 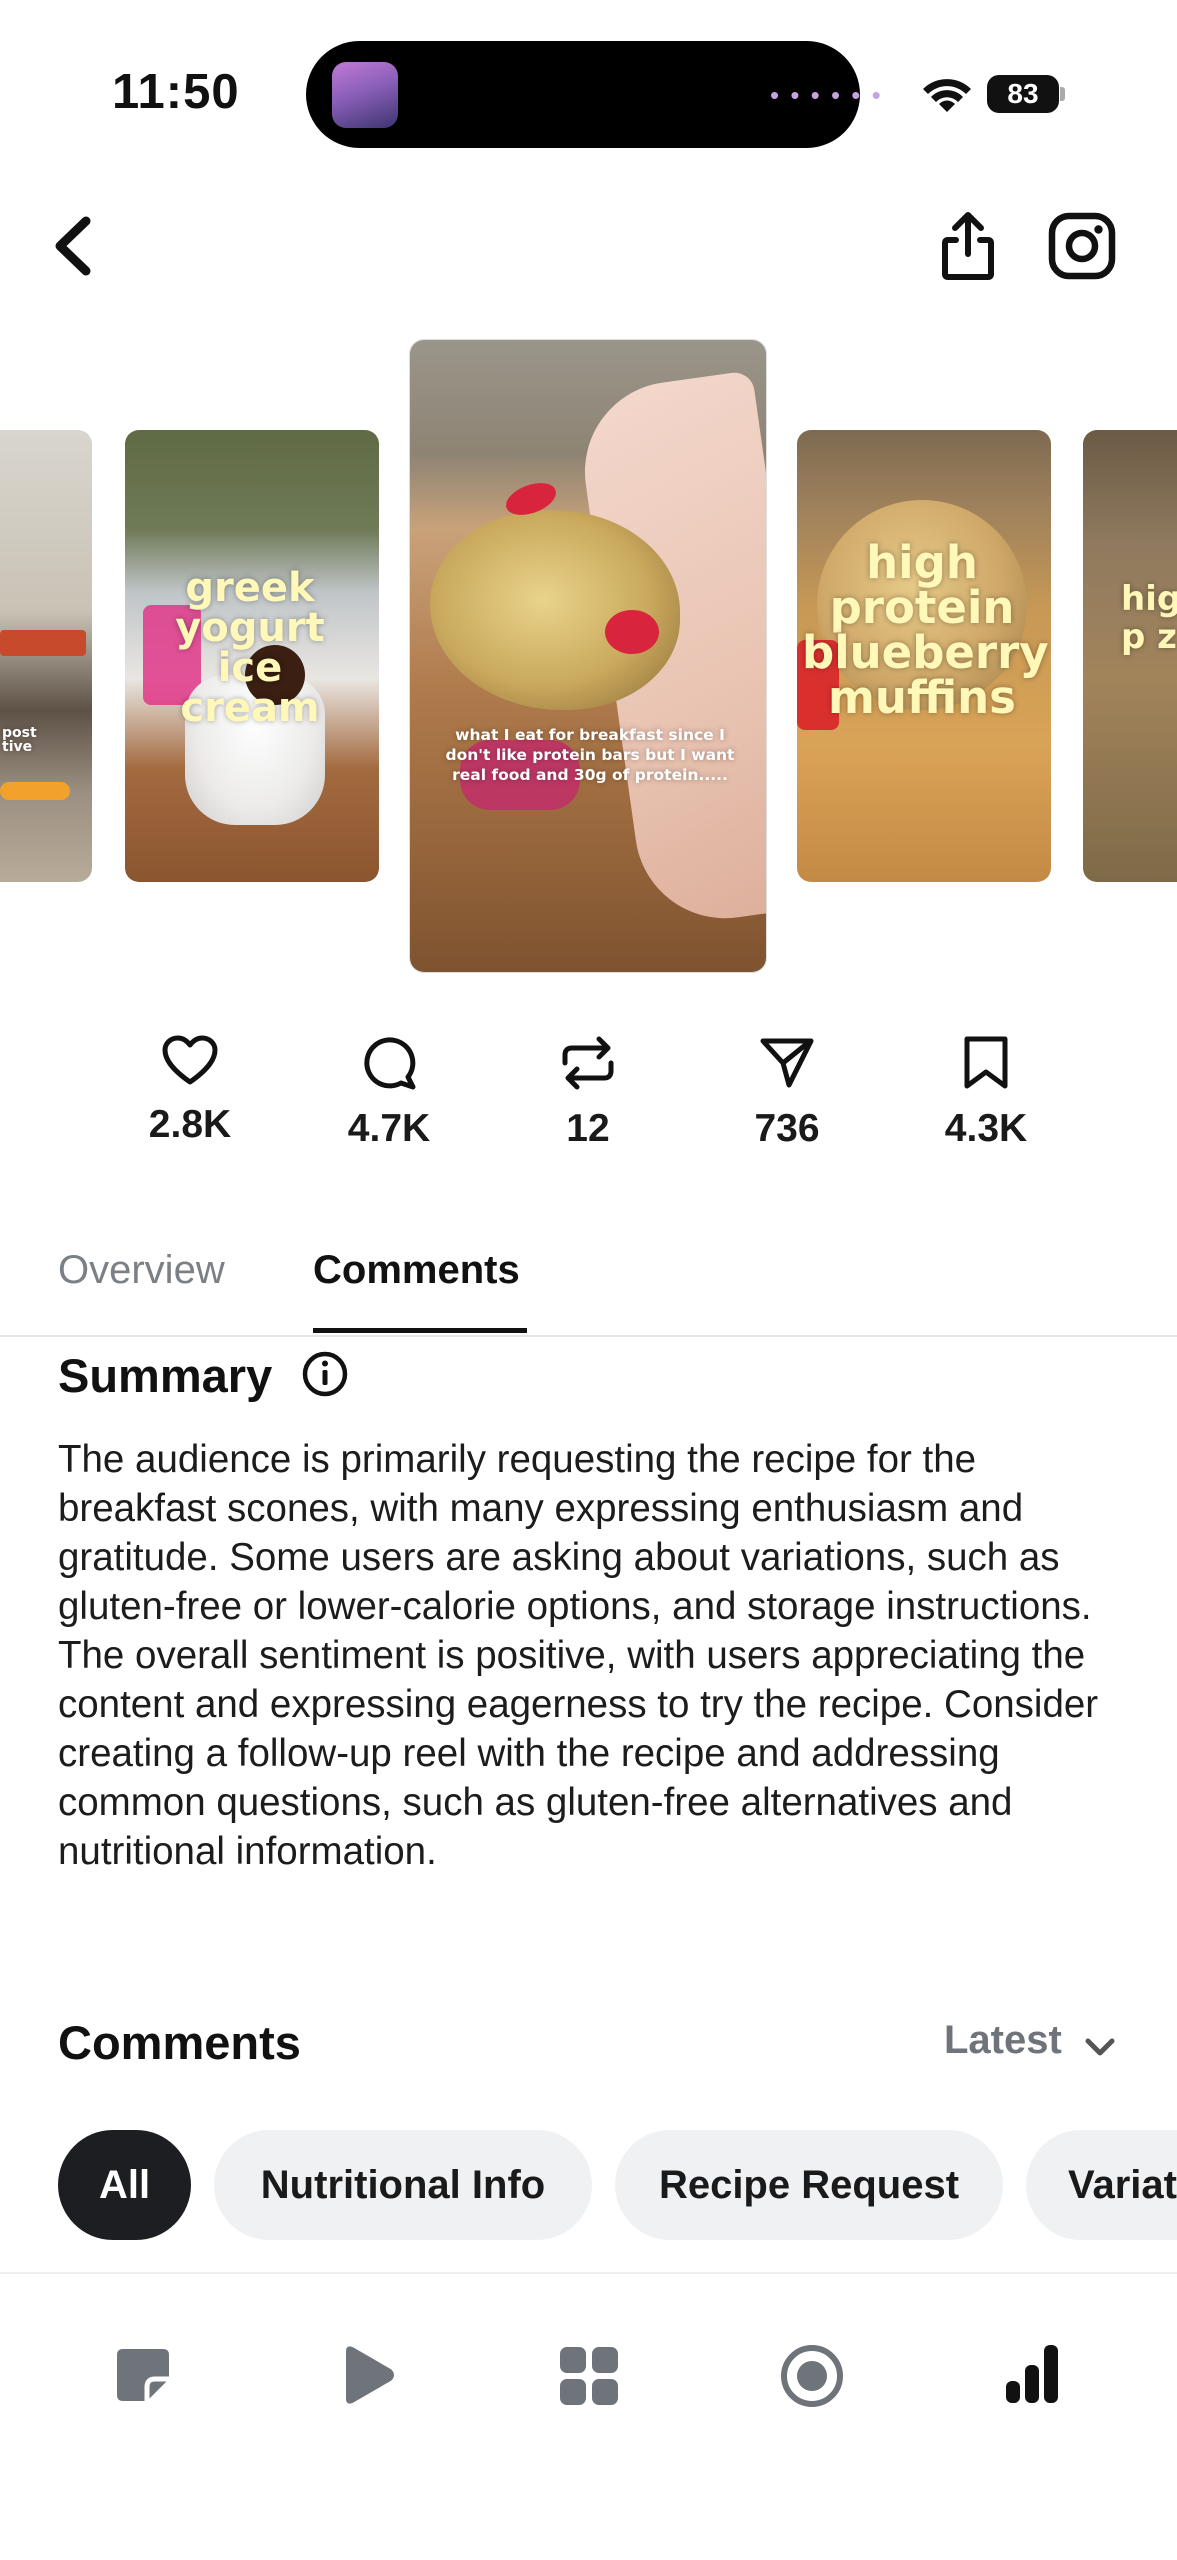 What do you see at coordinates (143, 2375) in the screenshot?
I see `posts-icon` at bounding box center [143, 2375].